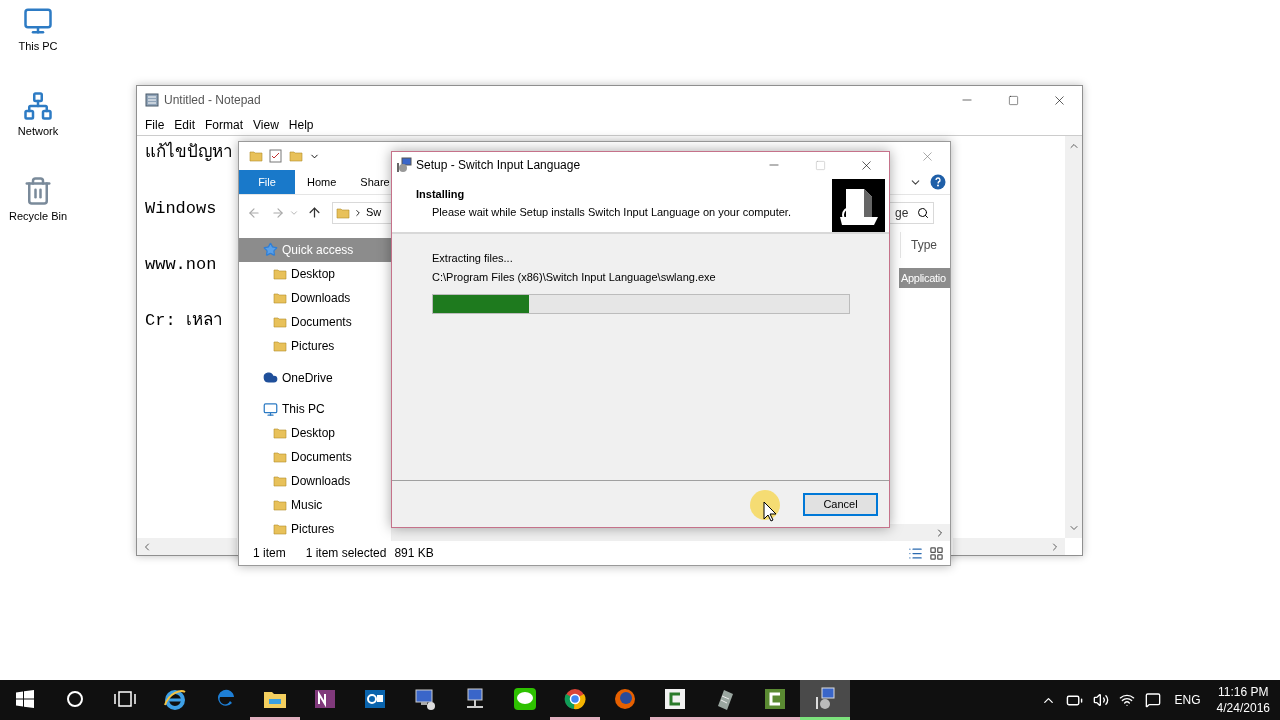  What do you see at coordinates (575, 698) in the screenshot?
I see `browser-circle-icon` at bounding box center [575, 698].